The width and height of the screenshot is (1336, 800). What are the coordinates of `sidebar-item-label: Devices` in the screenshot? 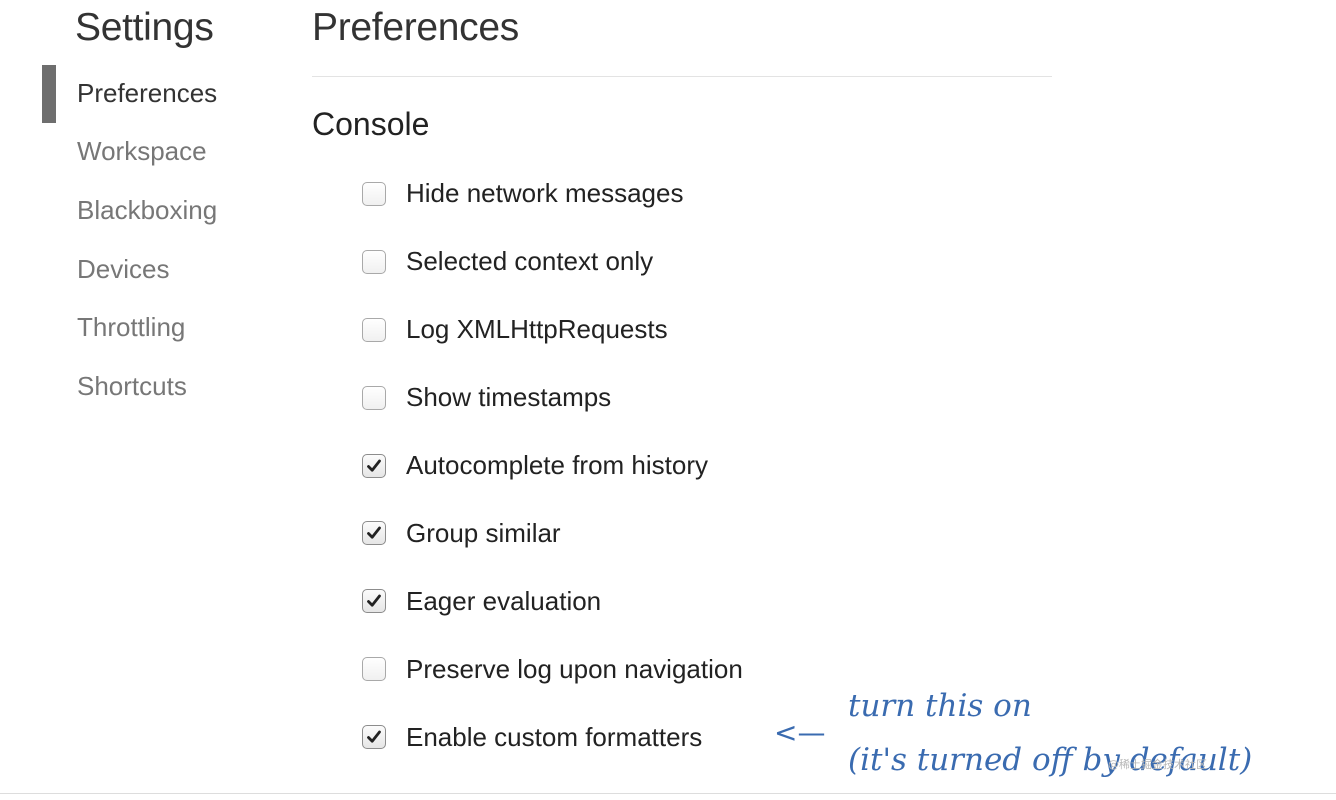 It's located at (123, 268).